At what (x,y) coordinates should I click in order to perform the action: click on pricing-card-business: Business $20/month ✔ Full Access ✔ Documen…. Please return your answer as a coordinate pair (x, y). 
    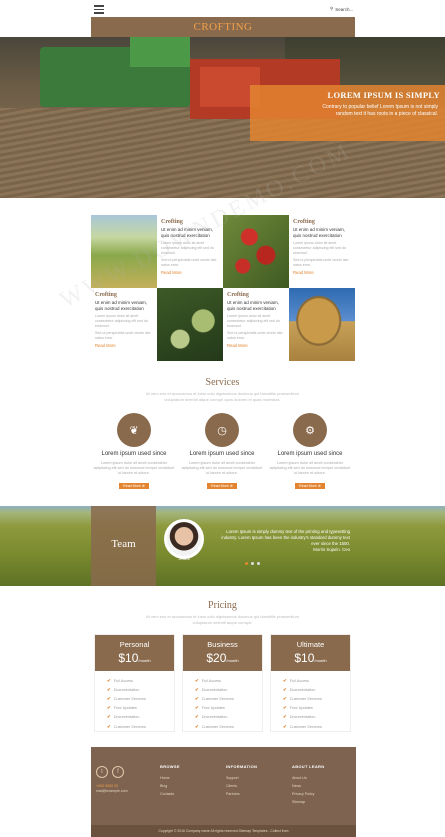
    Looking at the image, I should click on (222, 683).